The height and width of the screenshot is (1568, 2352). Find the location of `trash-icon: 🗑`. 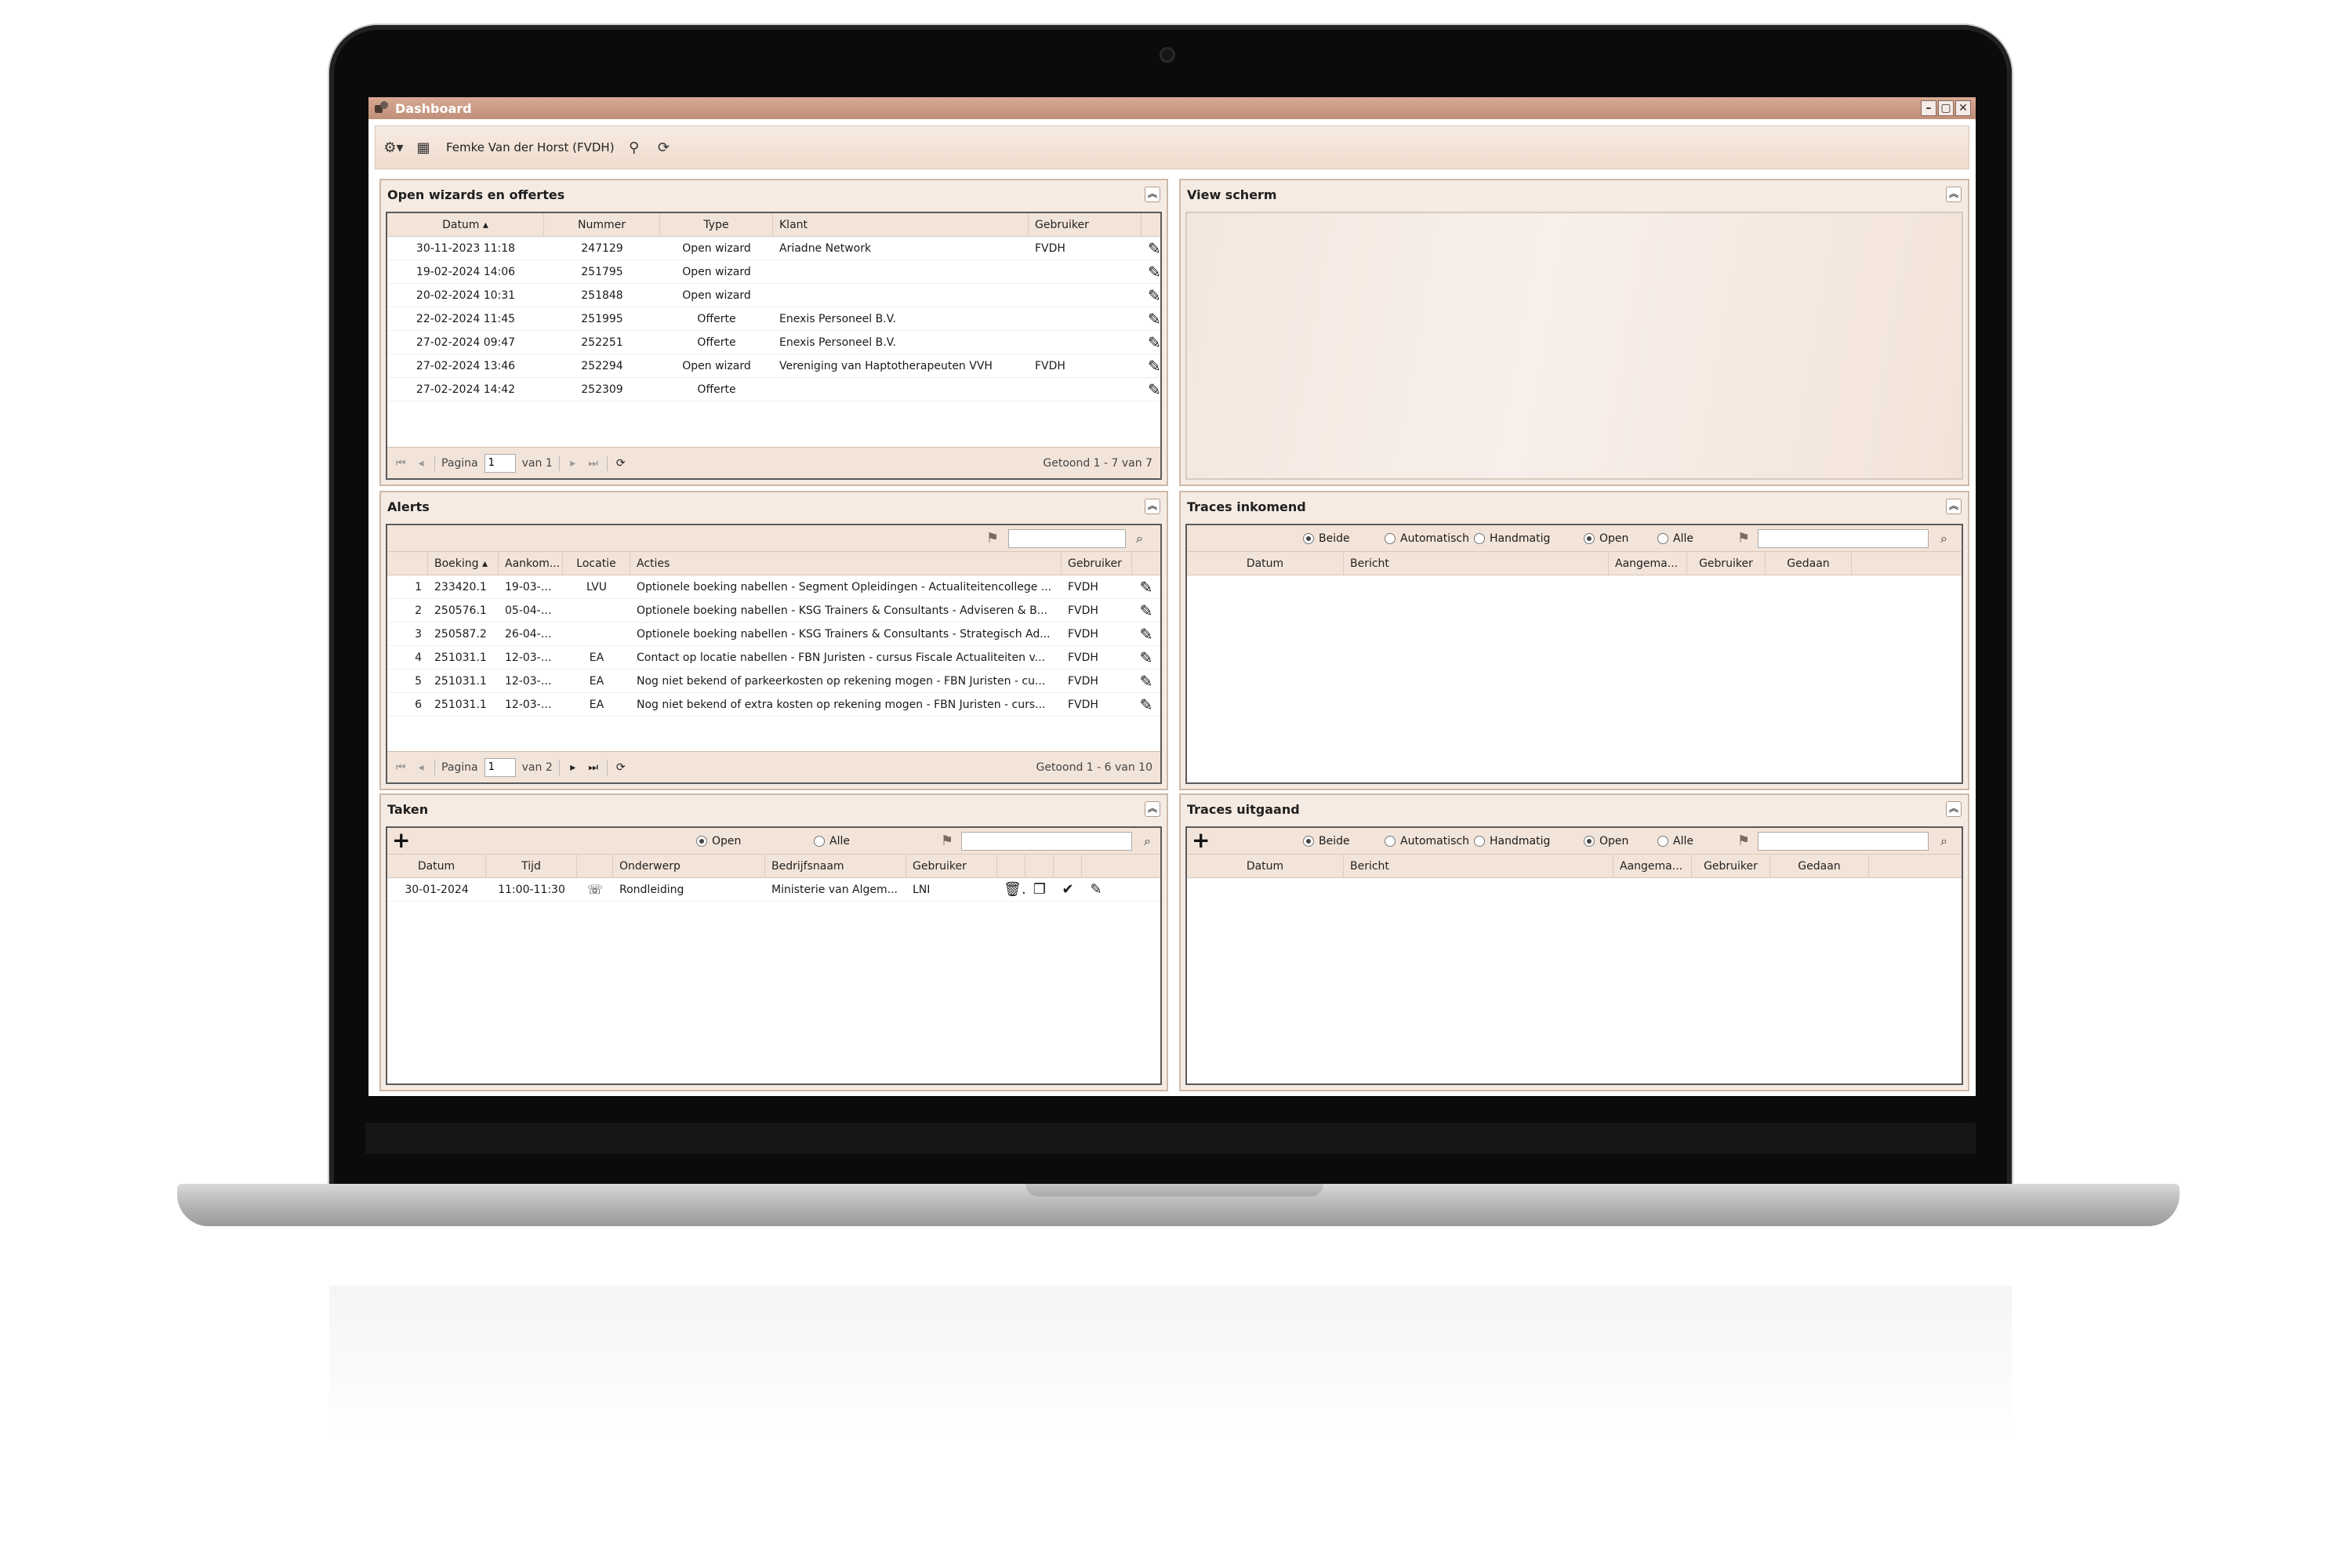

trash-icon: 🗑 is located at coordinates (1011, 890).